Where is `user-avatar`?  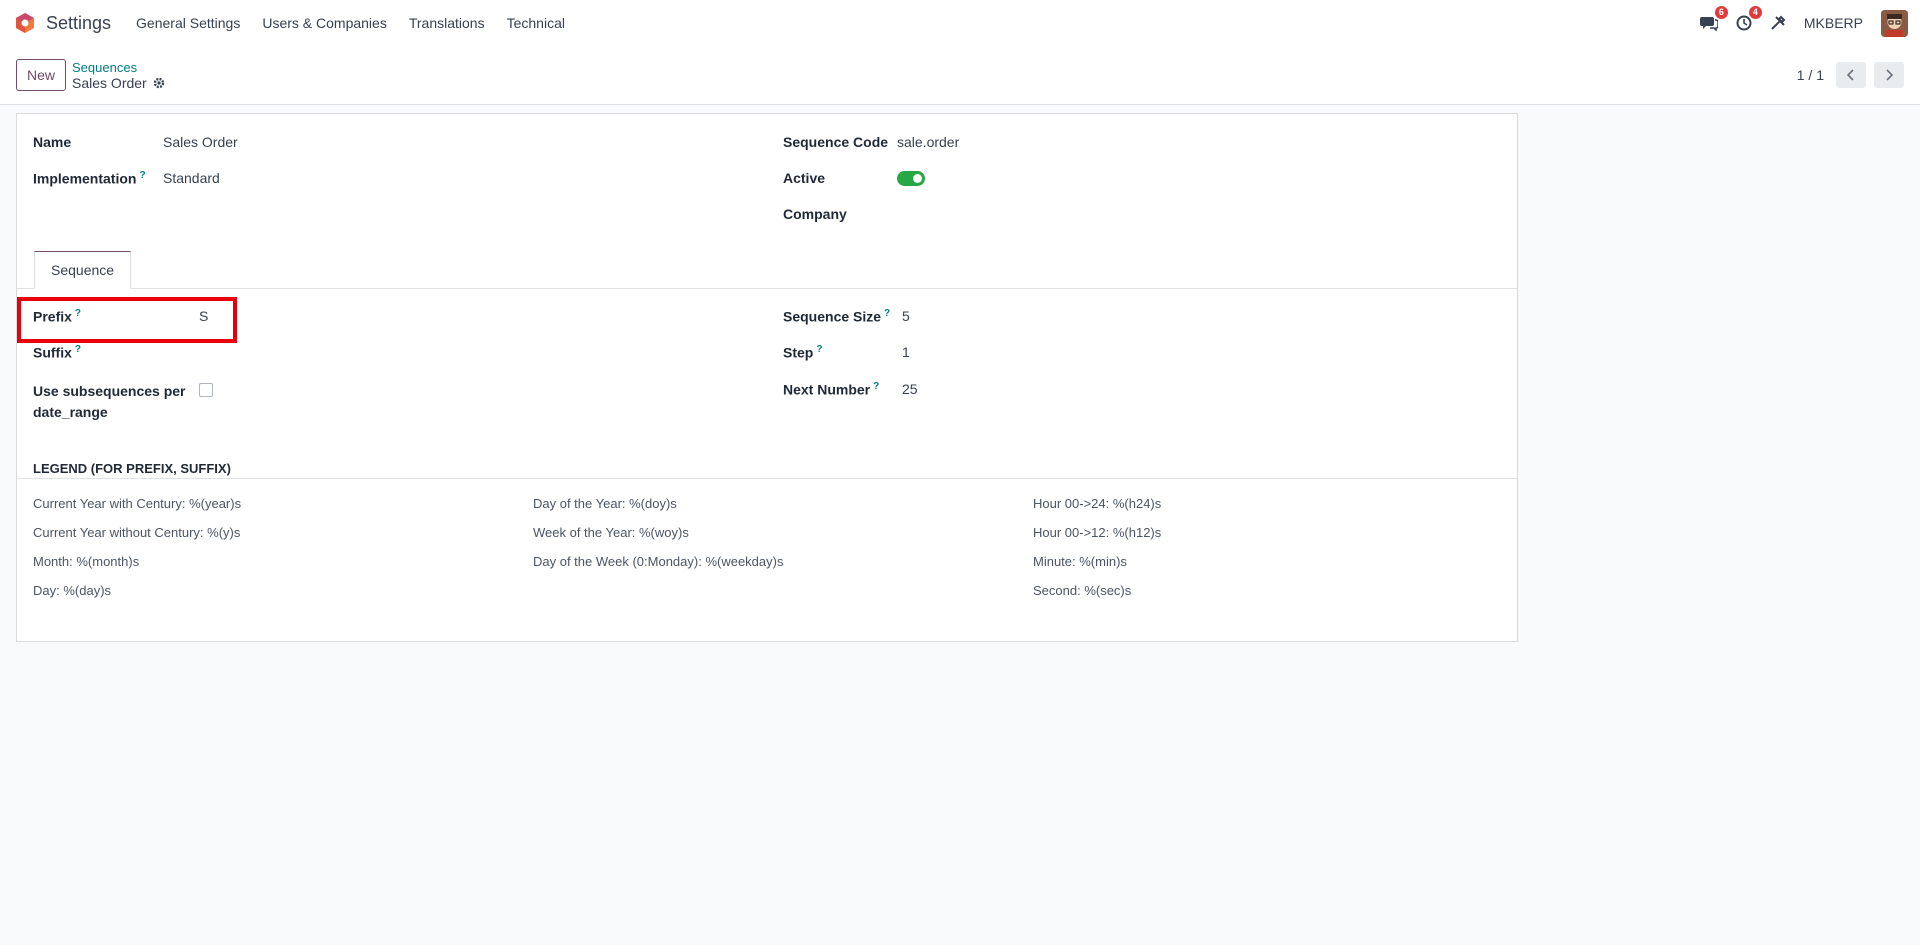
user-avatar is located at coordinates (1894, 23).